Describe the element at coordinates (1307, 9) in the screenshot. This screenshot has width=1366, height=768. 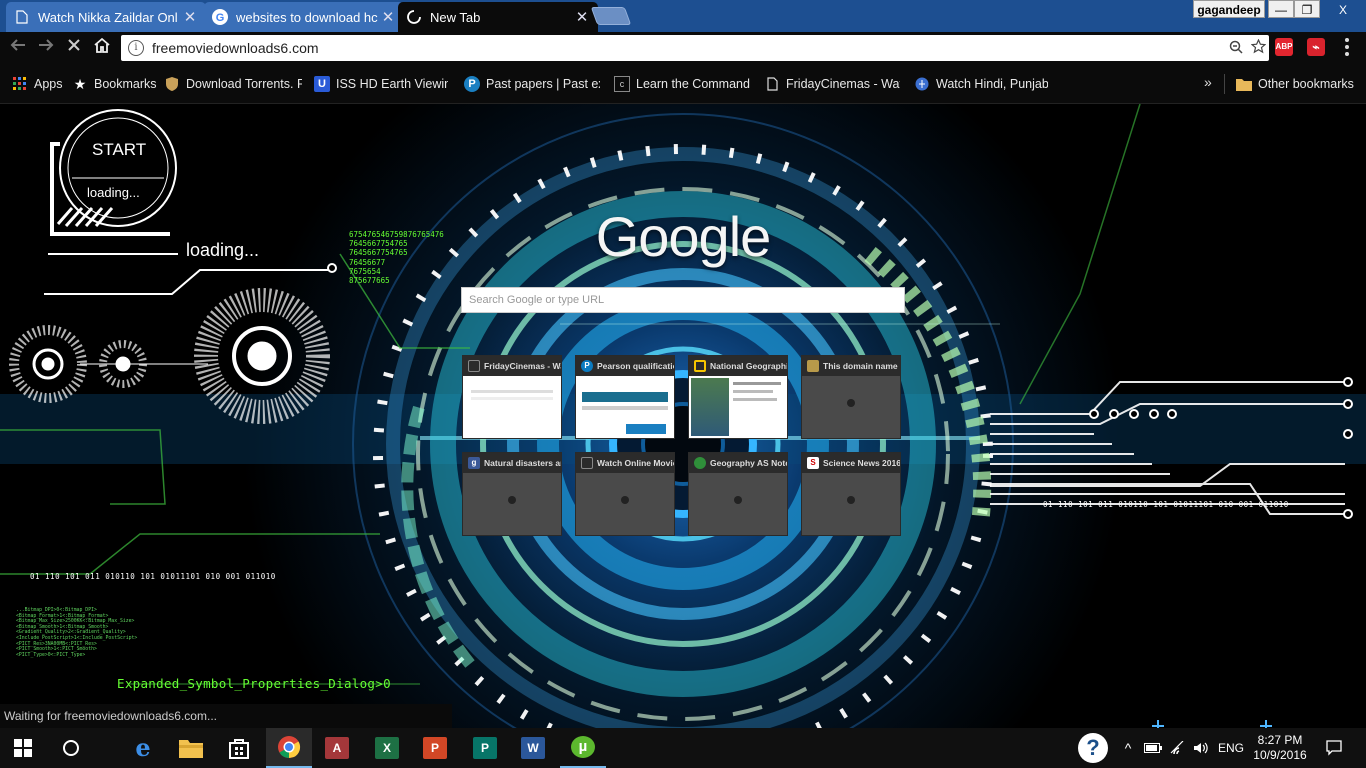
I see `restore-button: ❐` at that location.